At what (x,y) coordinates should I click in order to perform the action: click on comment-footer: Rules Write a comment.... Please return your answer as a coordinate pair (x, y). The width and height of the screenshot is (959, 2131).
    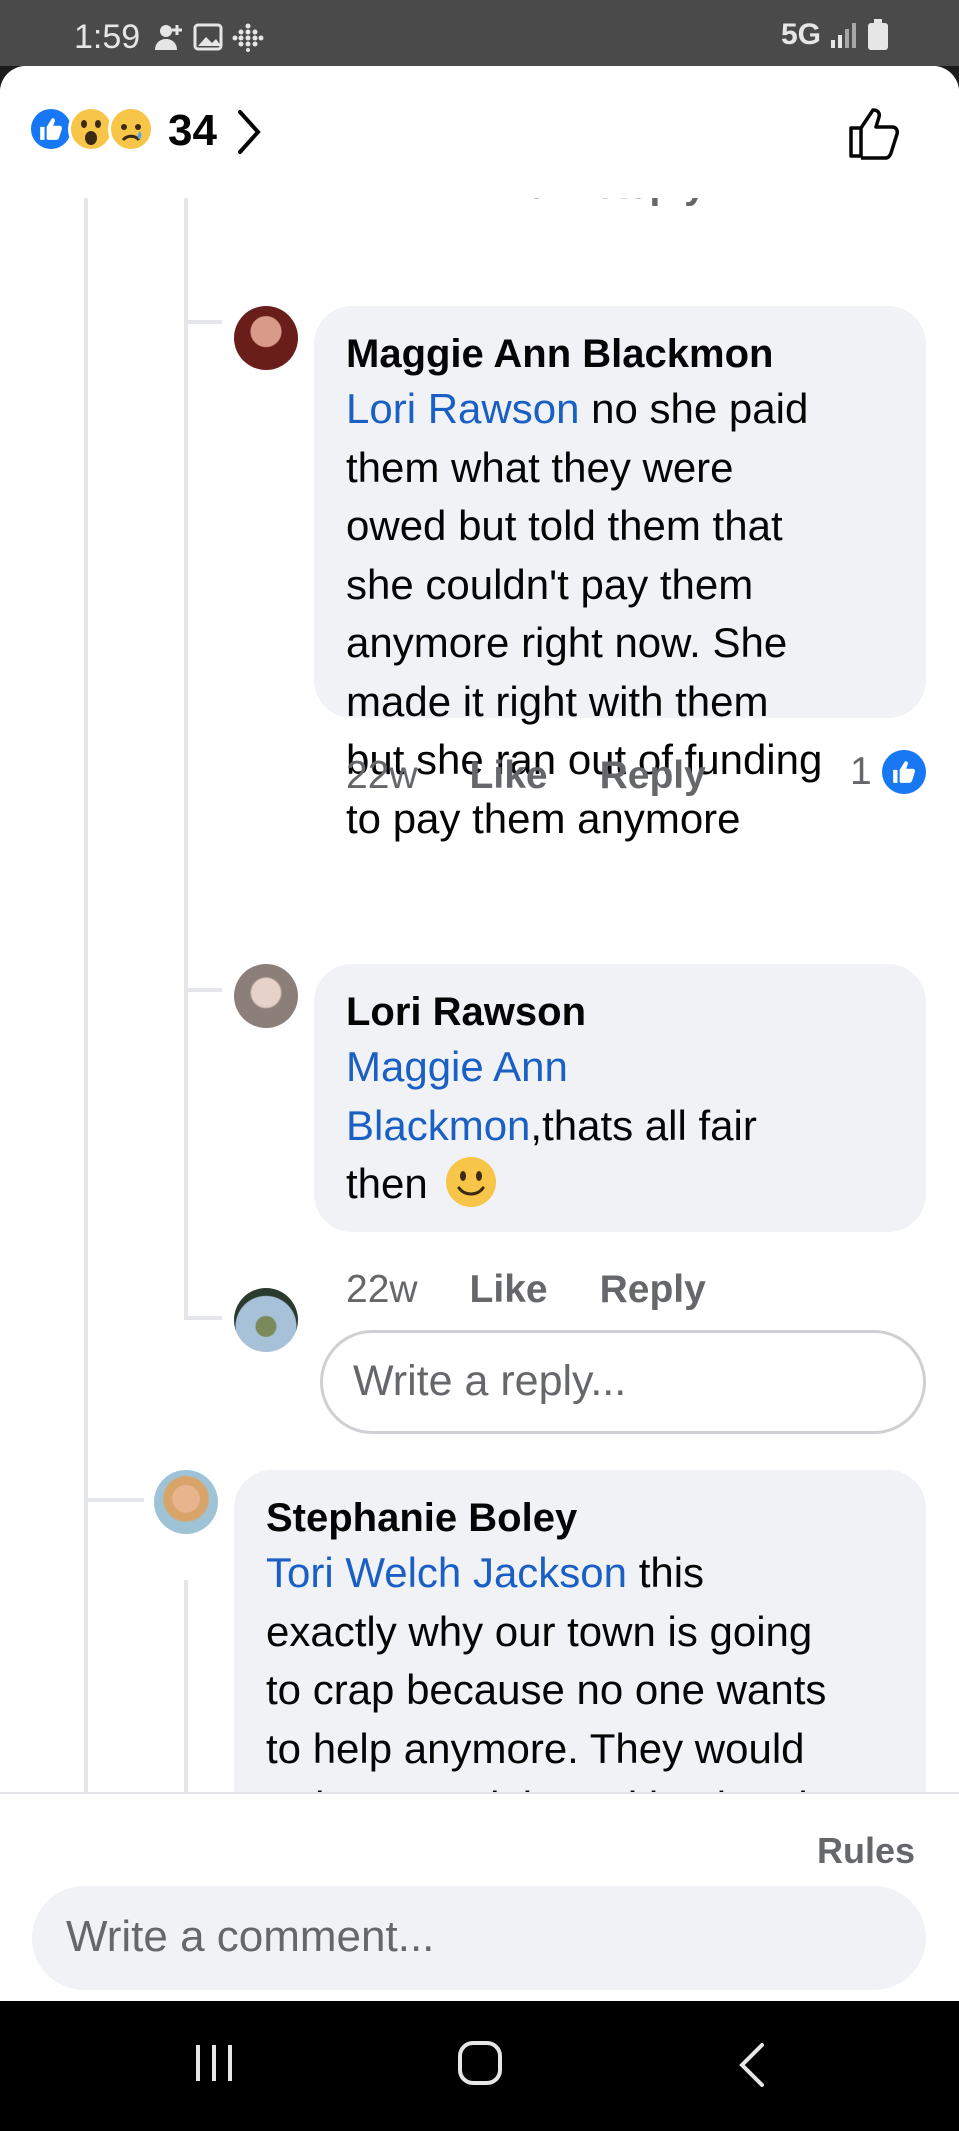
    Looking at the image, I should click on (479, 1896).